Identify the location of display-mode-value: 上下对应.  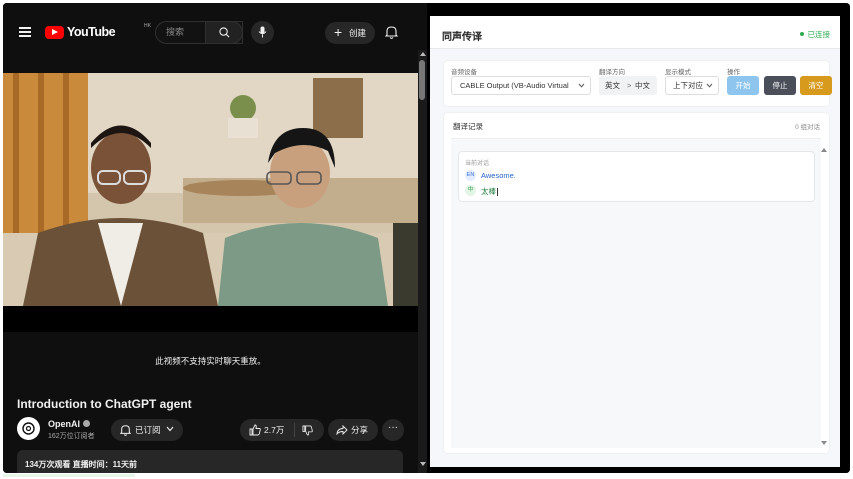
(688, 85).